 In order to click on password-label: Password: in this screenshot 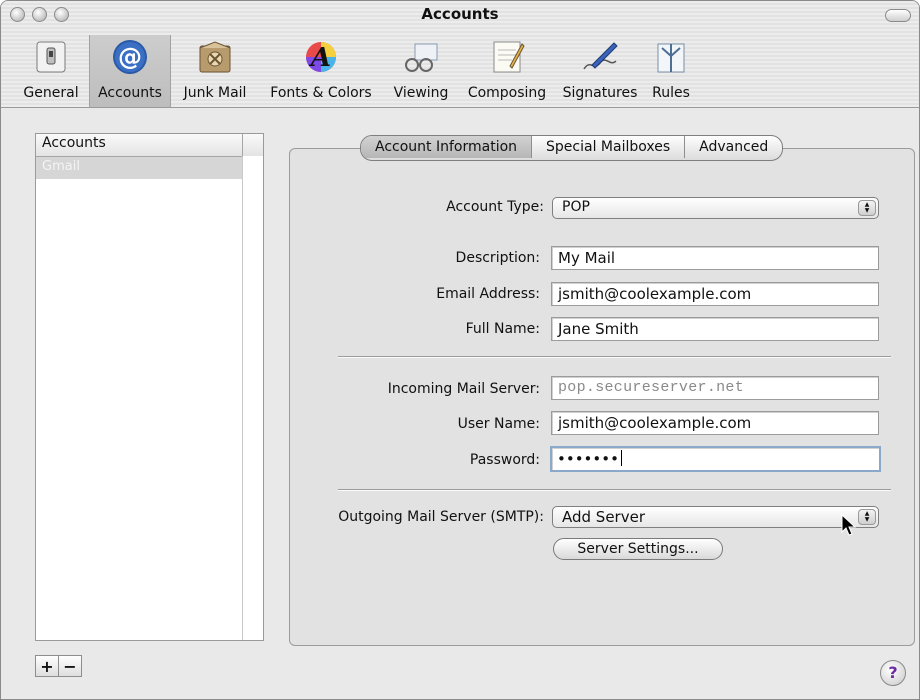, I will do `click(504, 460)`.